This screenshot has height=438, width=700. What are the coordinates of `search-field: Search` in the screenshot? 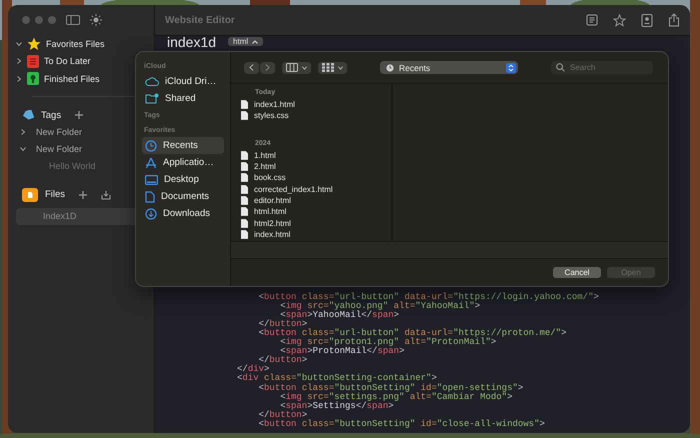 It's located at (602, 67).